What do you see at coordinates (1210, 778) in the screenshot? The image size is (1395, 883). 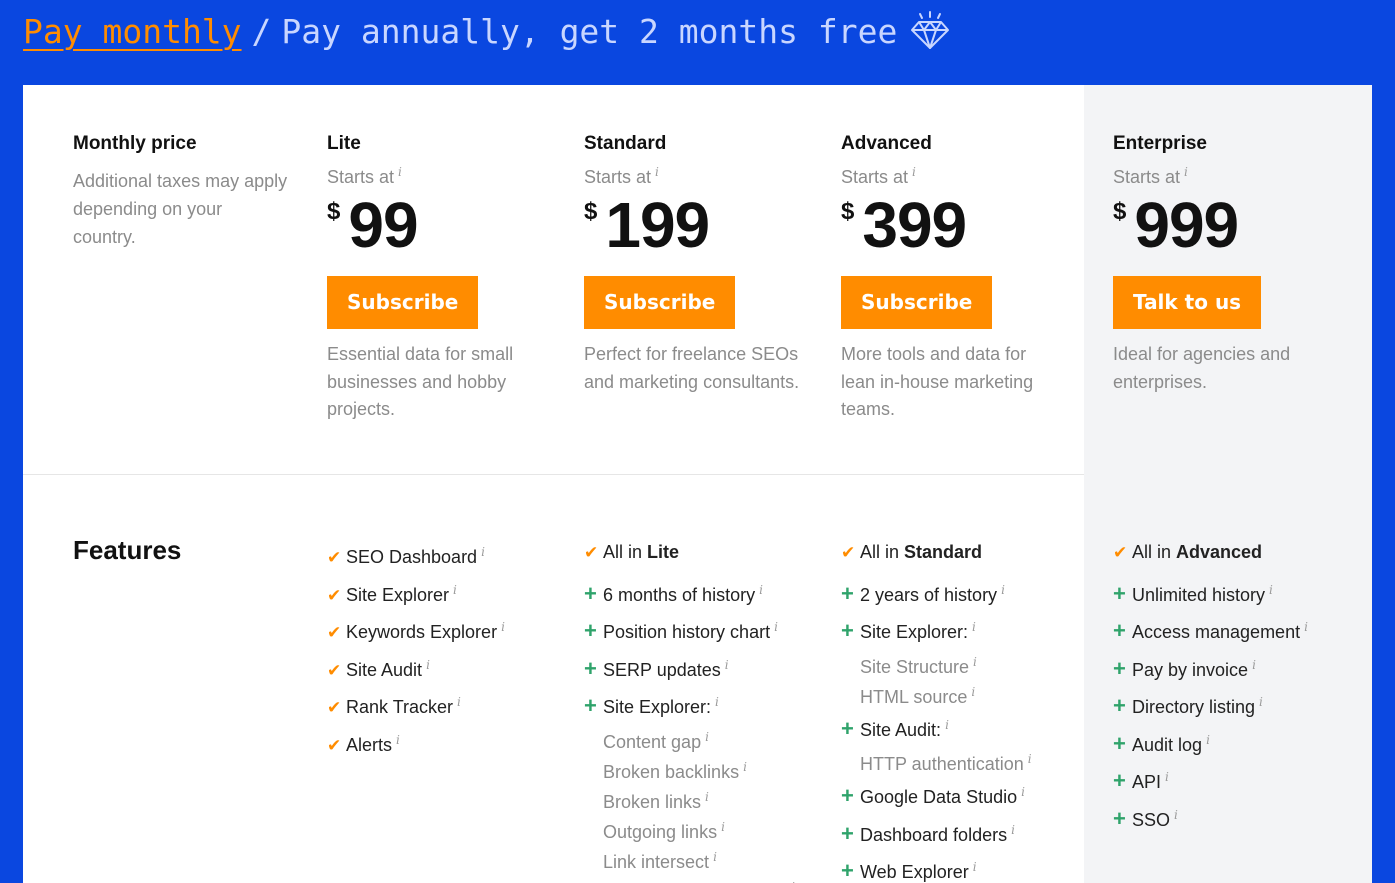 I see `feature-item: + API i` at bounding box center [1210, 778].